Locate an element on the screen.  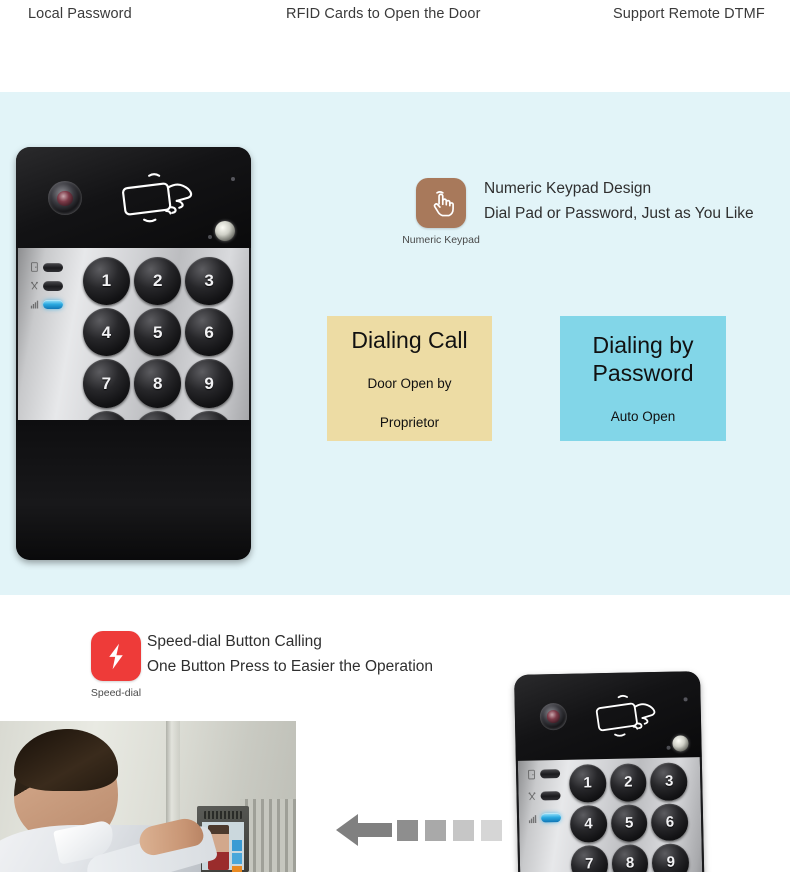
header-item-local-password: Local Password is located at coordinates (80, 14).